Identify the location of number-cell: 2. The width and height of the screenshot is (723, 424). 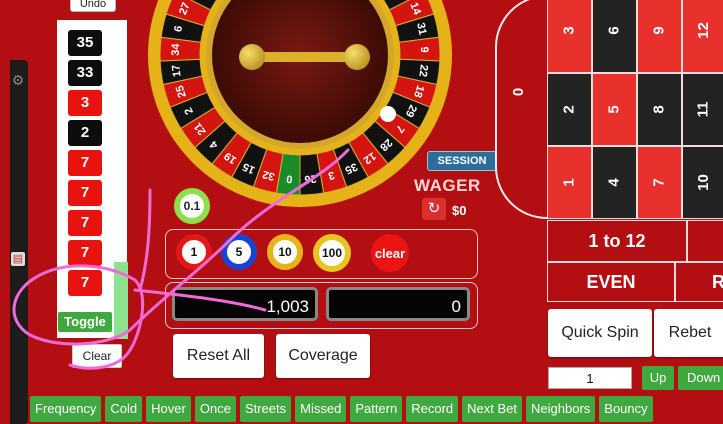
(569, 109).